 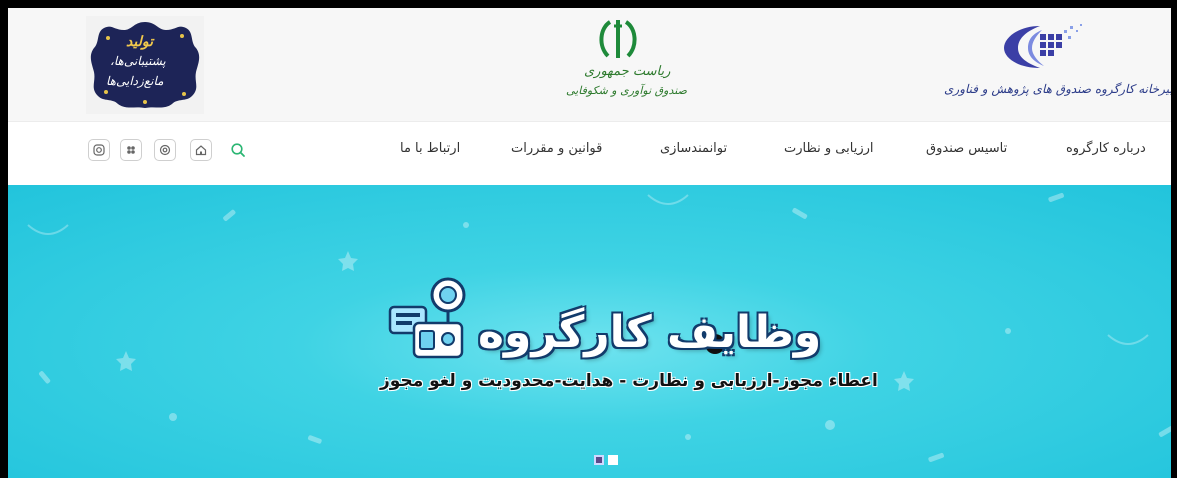 What do you see at coordinates (427, 318) in the screenshot?
I see `inspection-illustration-icon` at bounding box center [427, 318].